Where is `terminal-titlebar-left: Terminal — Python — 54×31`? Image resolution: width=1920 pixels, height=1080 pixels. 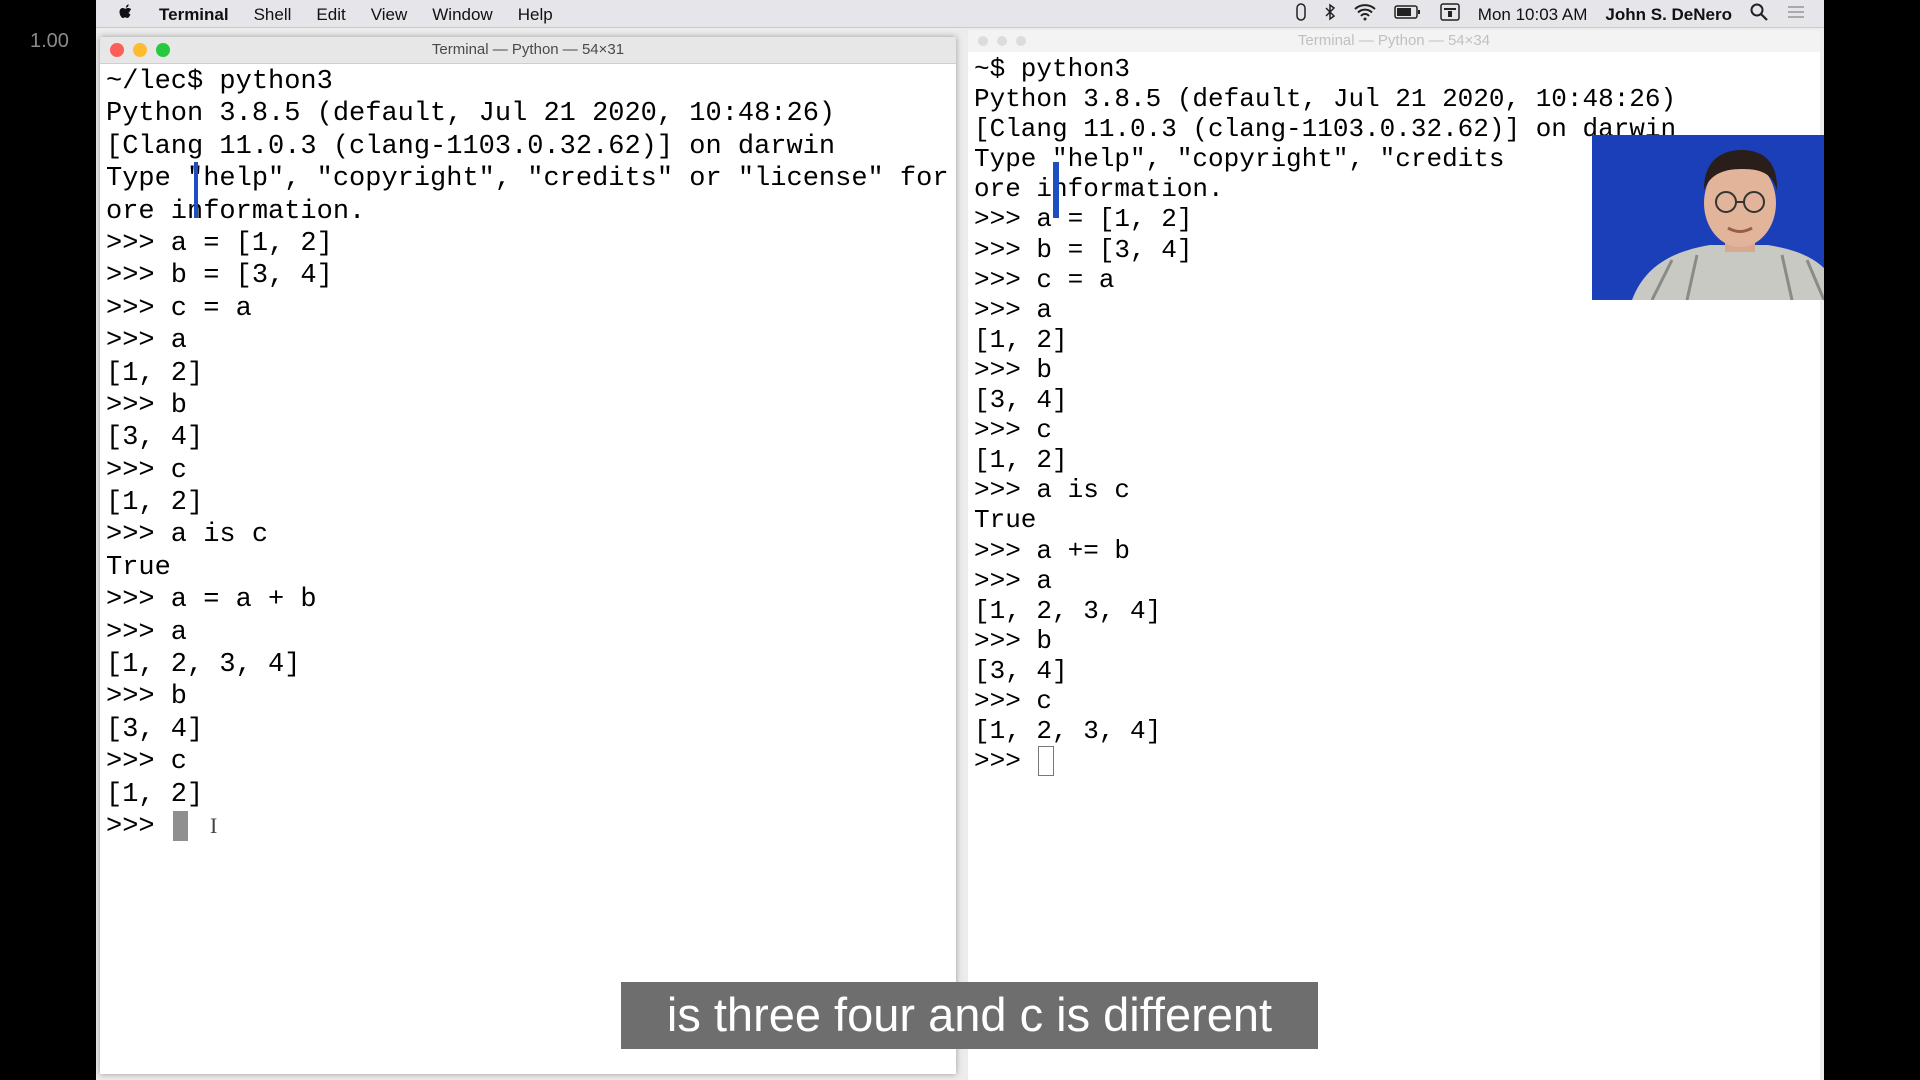
terminal-titlebar-left: Terminal — Python — 54×31 is located at coordinates (528, 50).